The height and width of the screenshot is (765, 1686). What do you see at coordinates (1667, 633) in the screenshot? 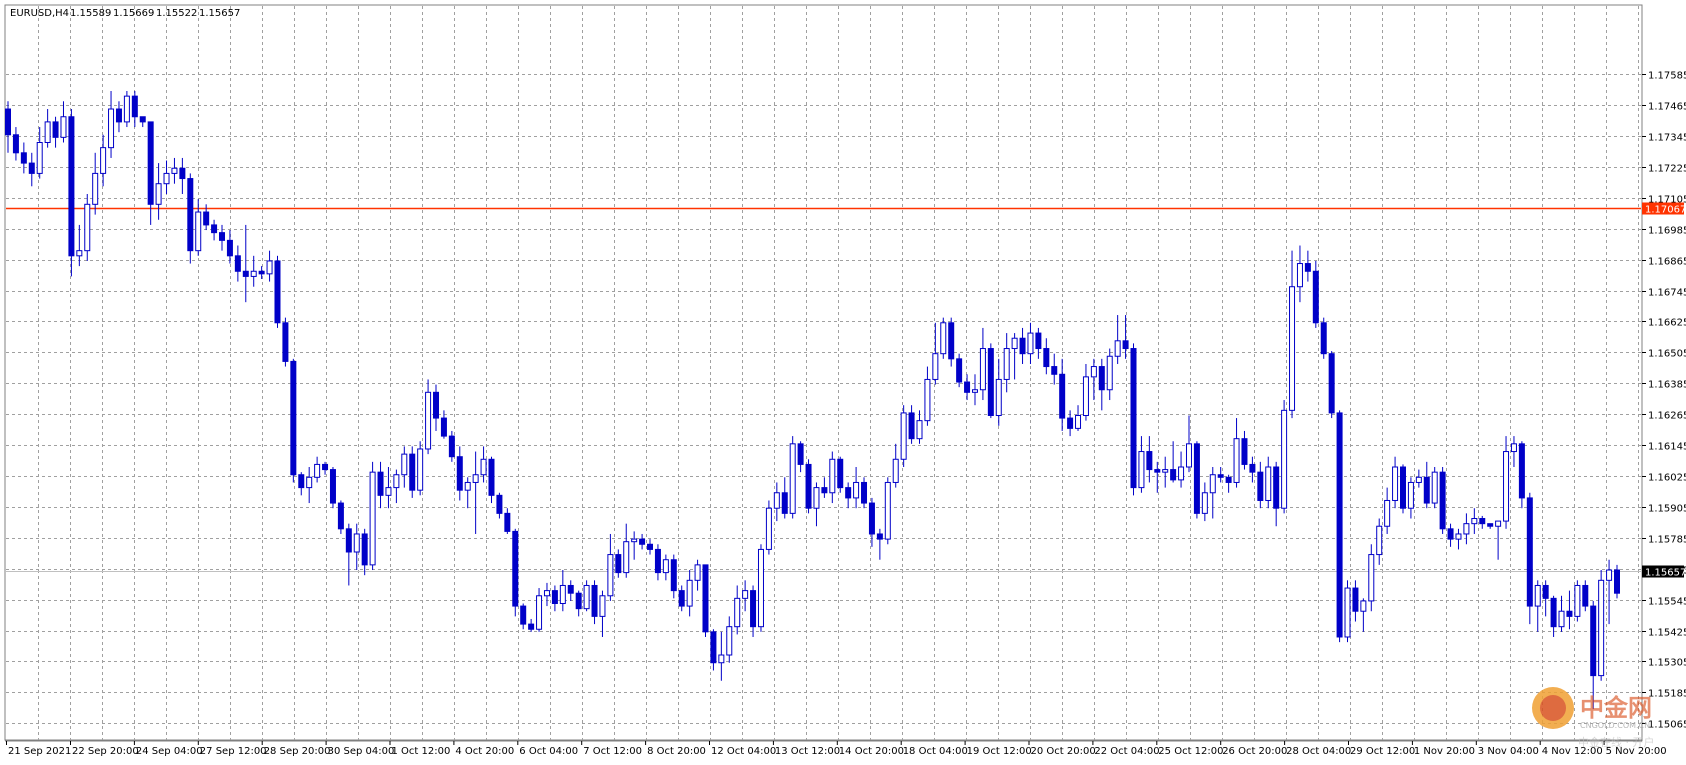
I see `y-tick-label: 1.15425` at bounding box center [1667, 633].